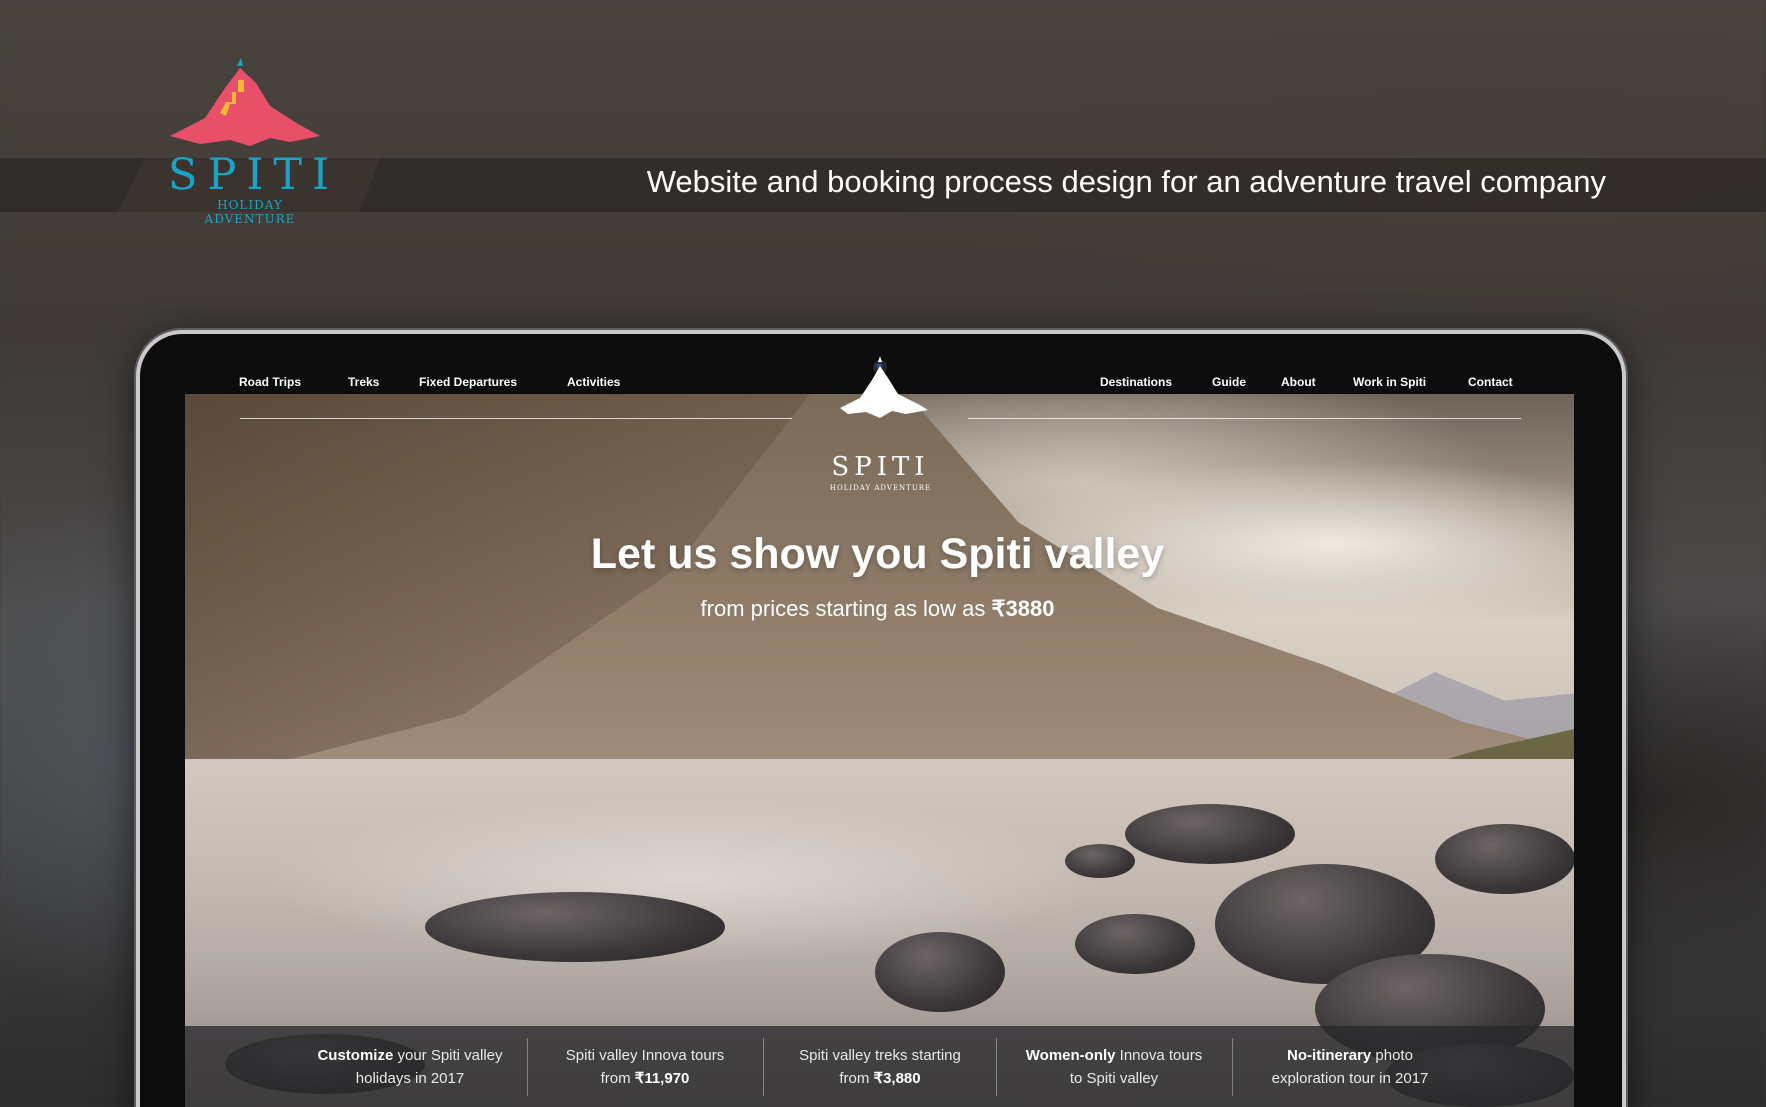 This screenshot has height=1107, width=1766. I want to click on promo-line2: to Spiti valley, so click(1114, 1078).